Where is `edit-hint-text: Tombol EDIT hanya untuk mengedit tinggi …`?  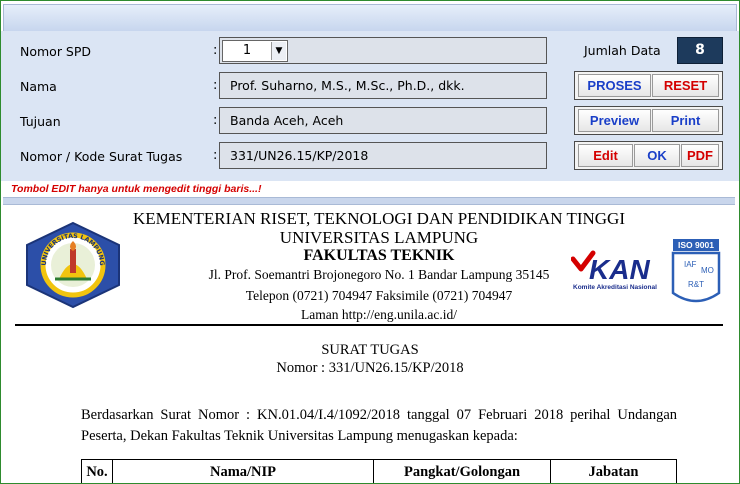
edit-hint-text: Tombol EDIT hanya untuk mengedit tinggi … is located at coordinates (136, 189).